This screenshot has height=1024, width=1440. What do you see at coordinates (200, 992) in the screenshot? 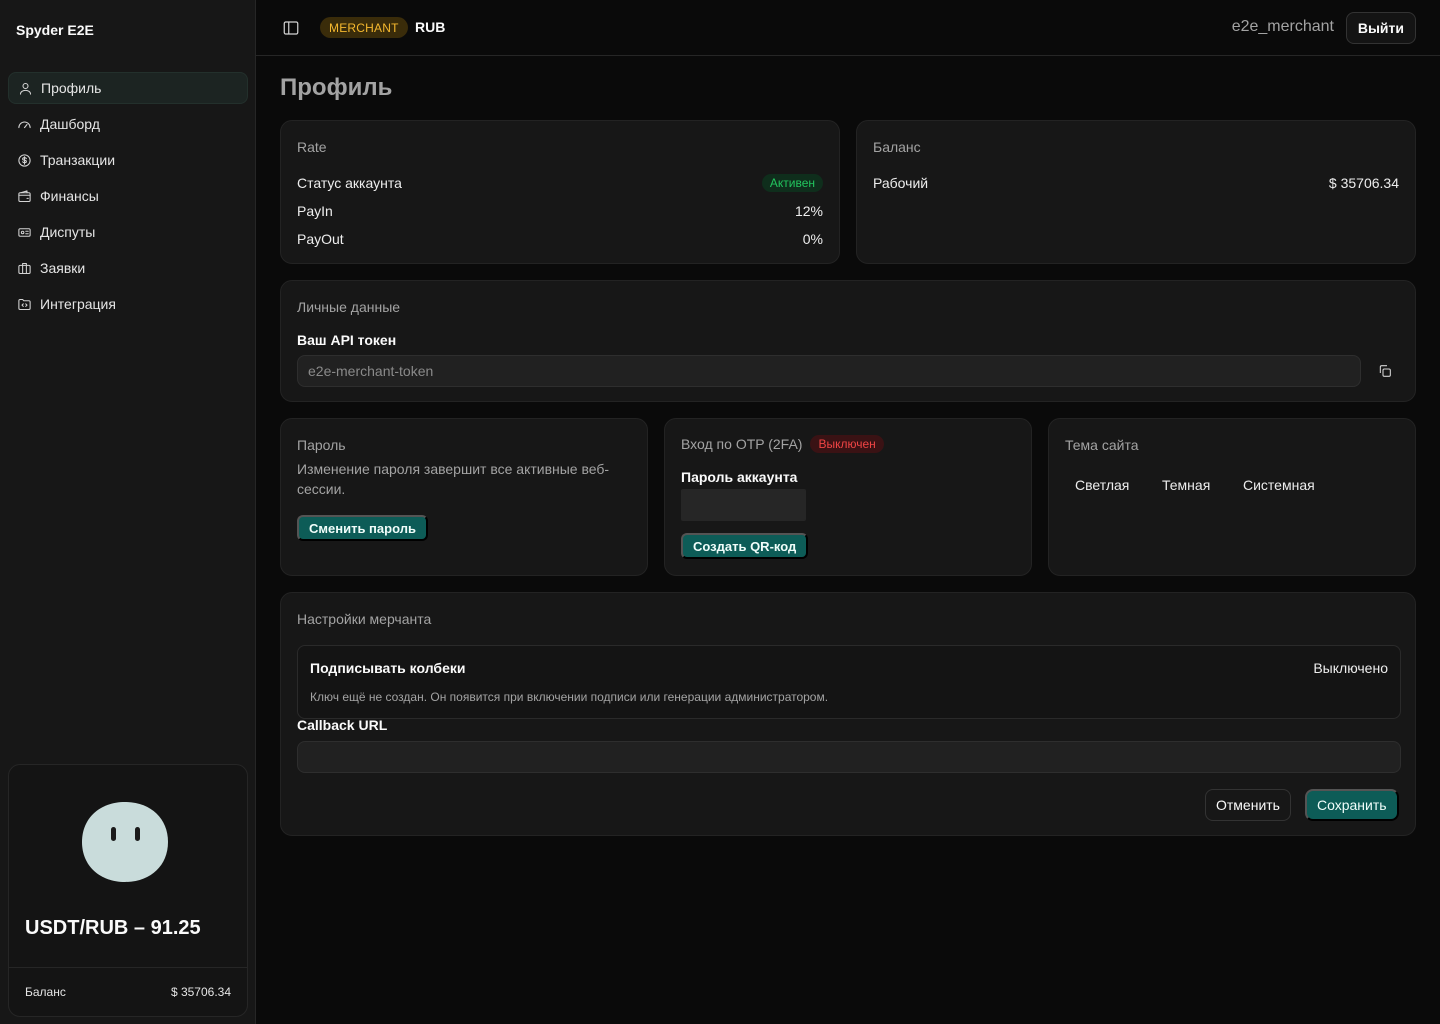
I see `balance-value: $ 35706.34` at bounding box center [200, 992].